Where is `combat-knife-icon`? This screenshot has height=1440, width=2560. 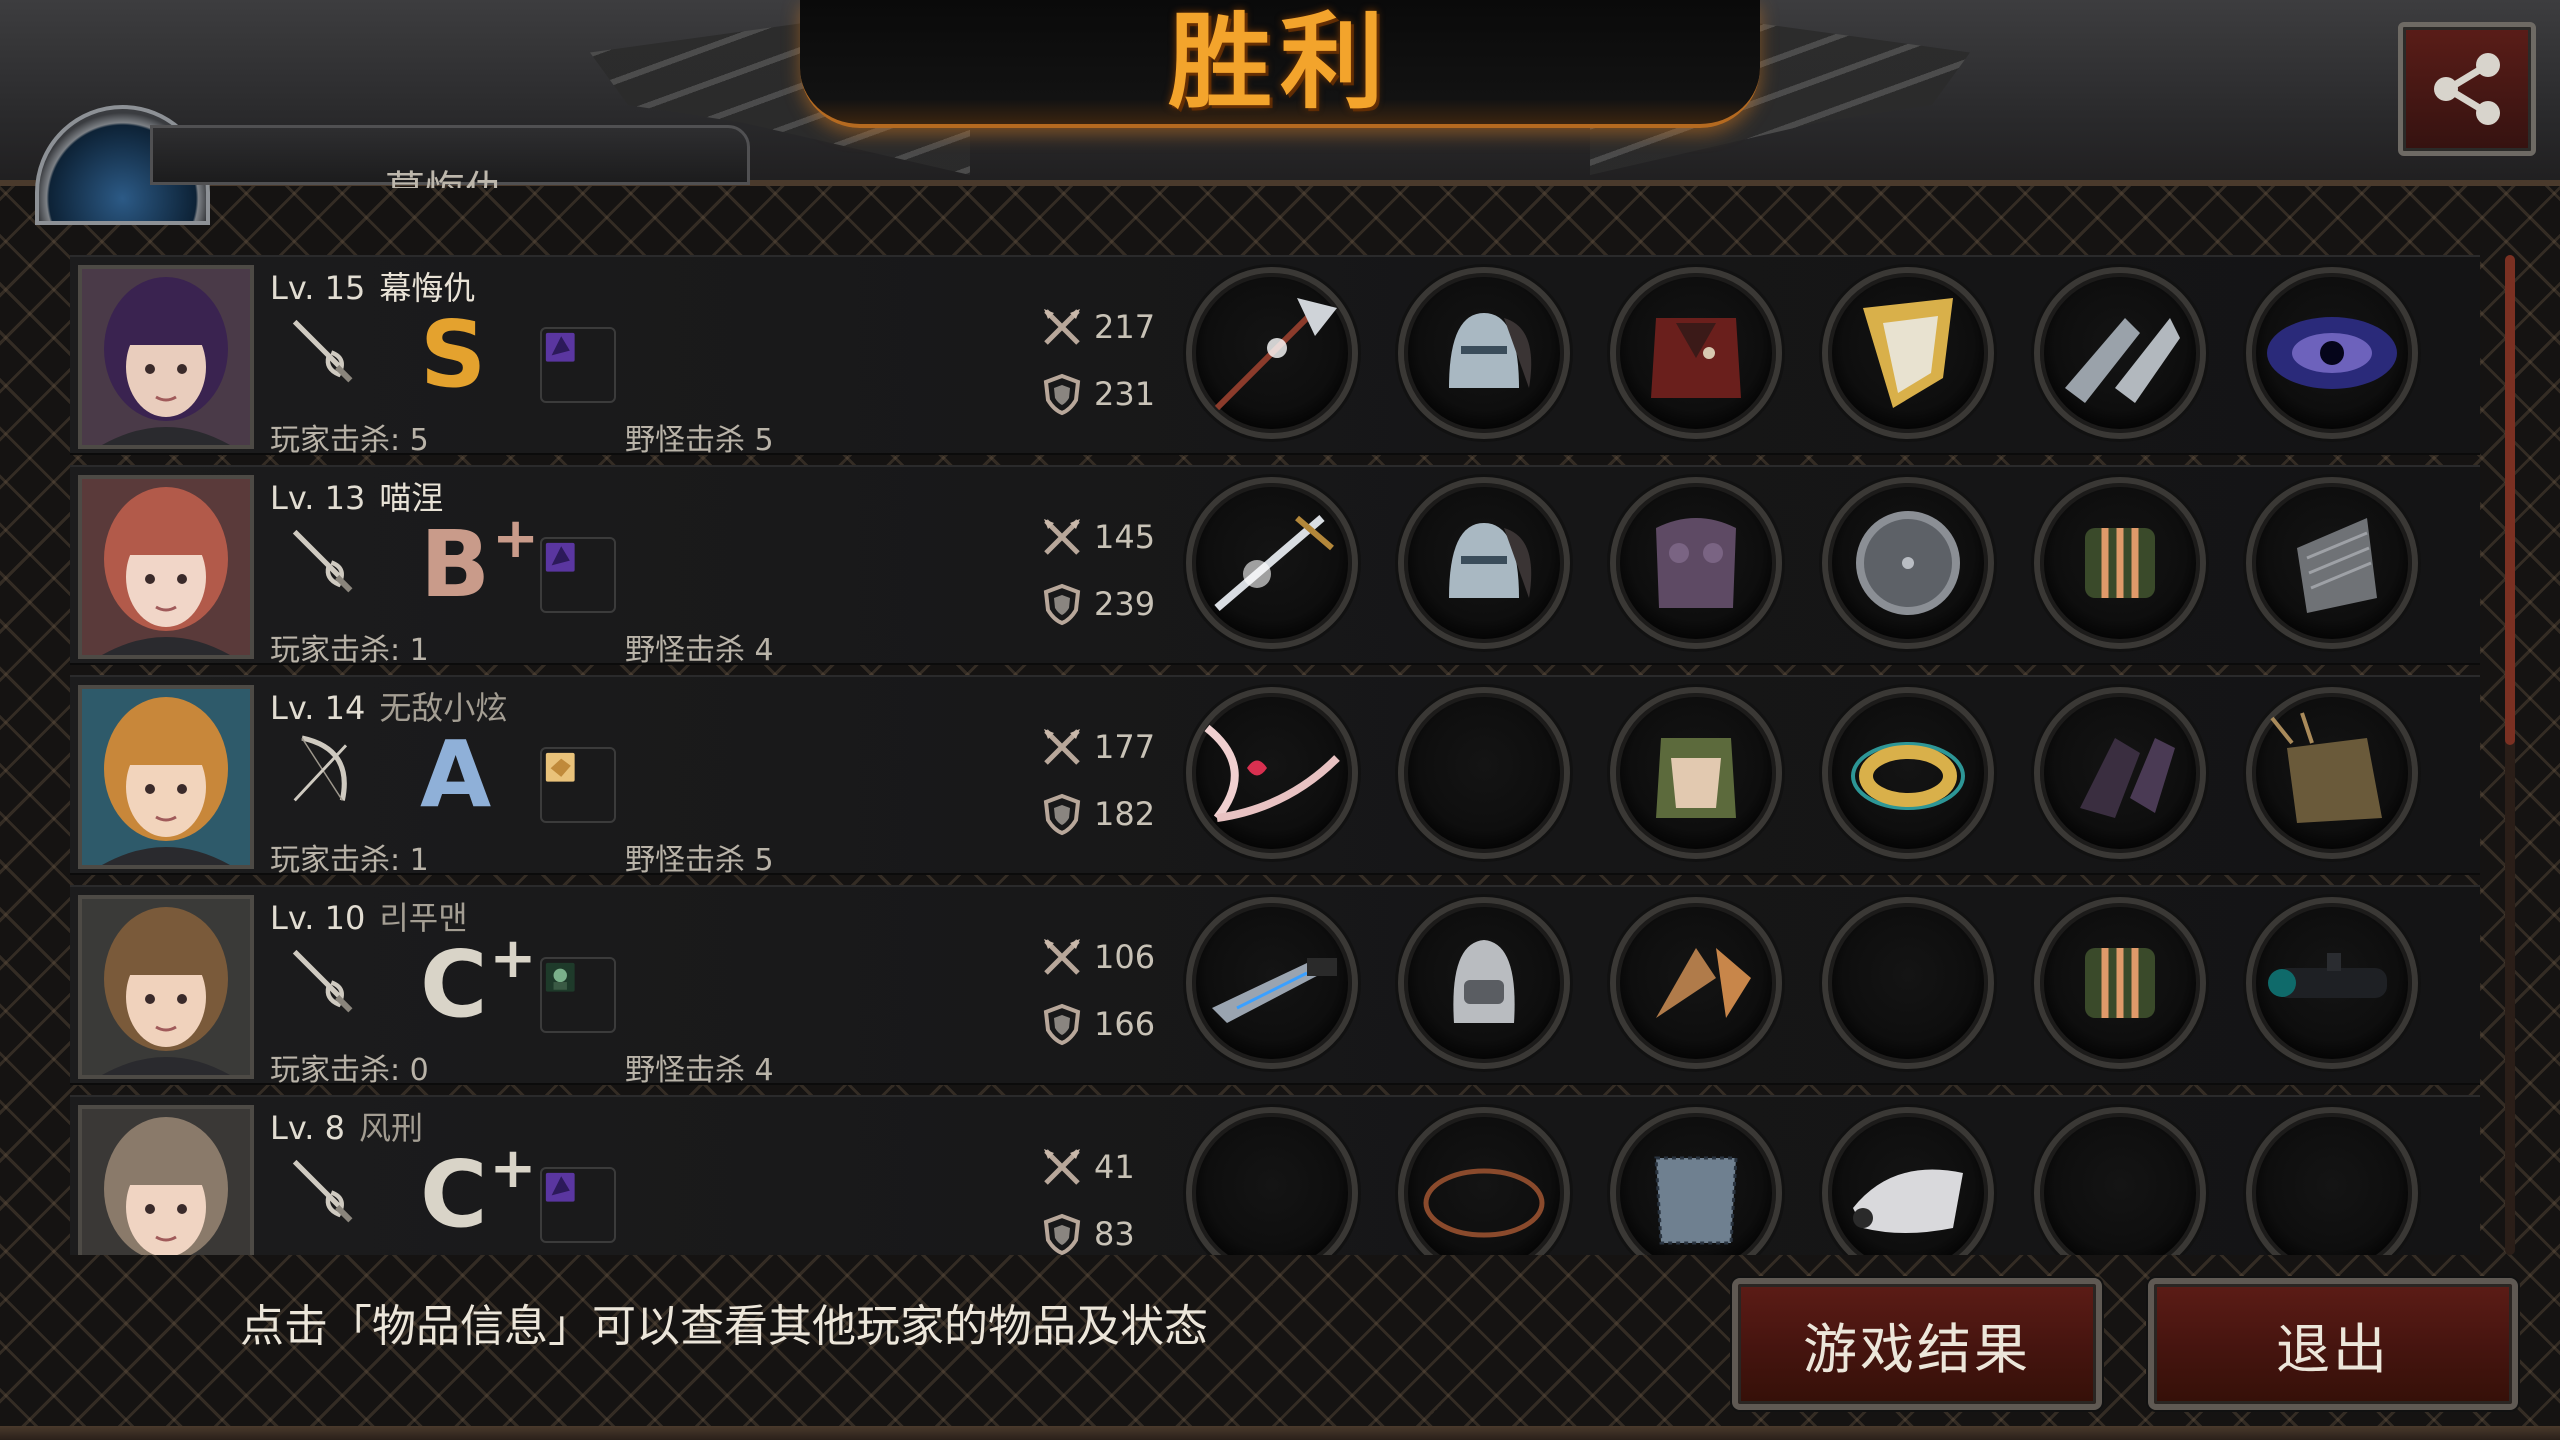
combat-knife-icon is located at coordinates (1274, 990).